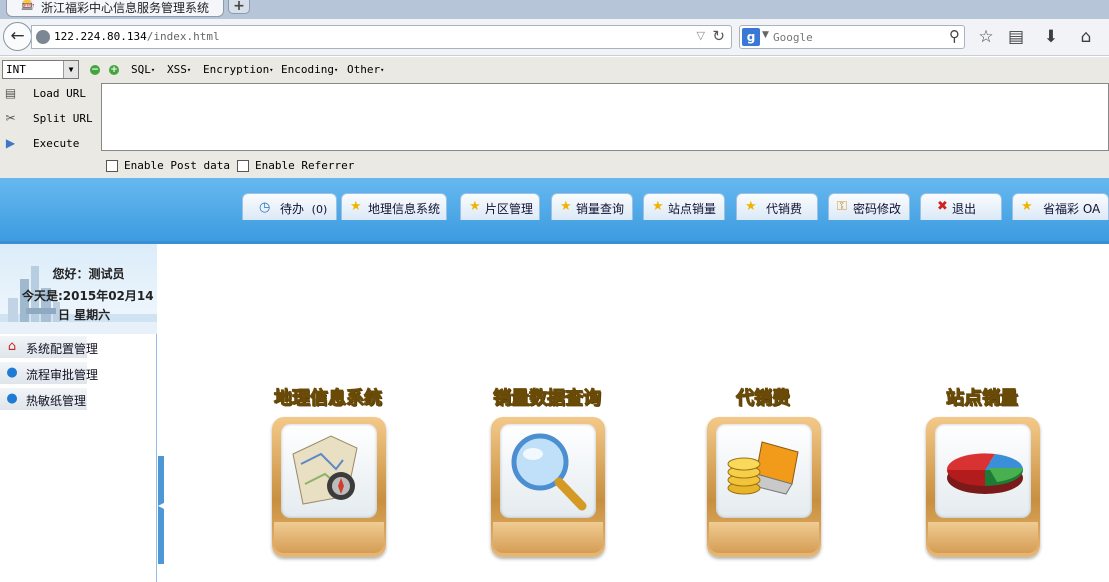  I want to click on menu-encryption: Encryption▾, so click(238, 69).